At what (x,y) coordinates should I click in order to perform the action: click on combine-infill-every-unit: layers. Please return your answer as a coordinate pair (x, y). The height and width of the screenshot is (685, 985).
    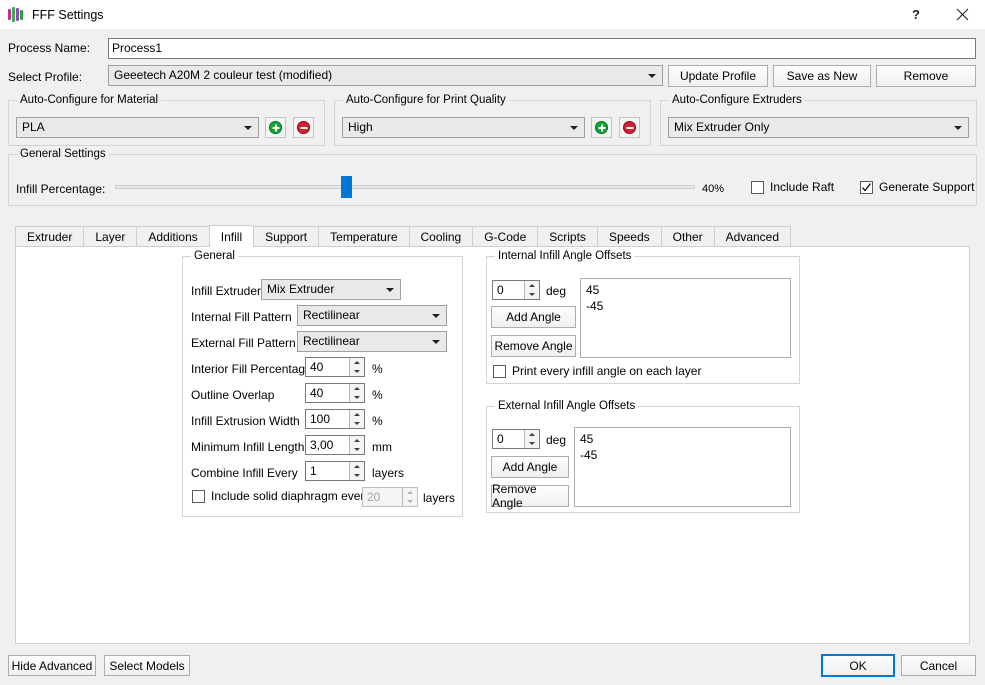
    Looking at the image, I should click on (388, 473).